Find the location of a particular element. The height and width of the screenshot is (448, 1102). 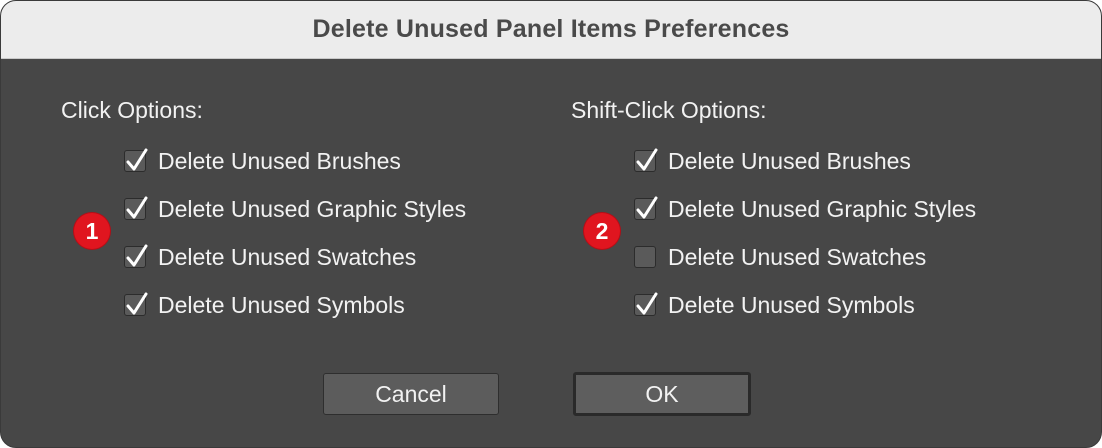

ok-button: OK is located at coordinates (662, 394).